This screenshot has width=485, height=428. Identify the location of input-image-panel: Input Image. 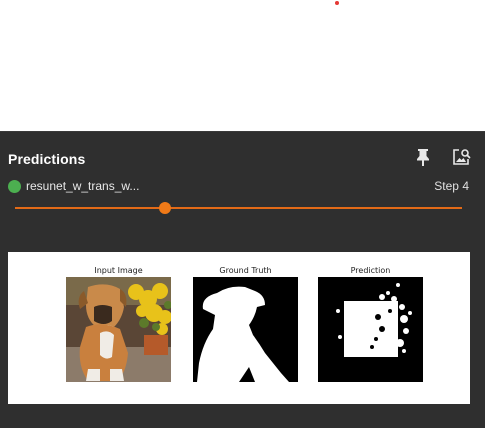
(118, 324).